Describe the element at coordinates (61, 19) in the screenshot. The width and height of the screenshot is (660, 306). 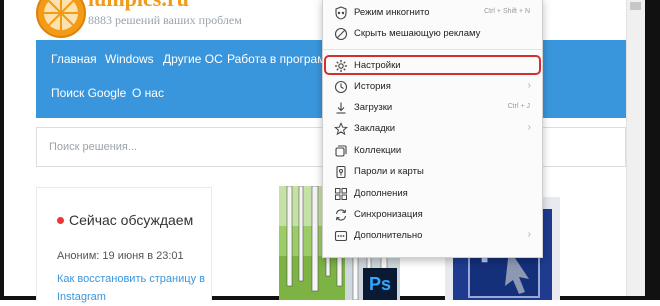
I see `orange-logo-icon` at that location.